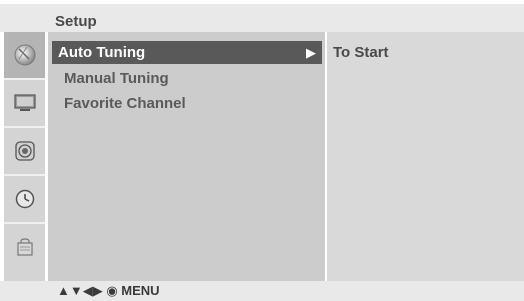 The width and height of the screenshot is (524, 301). I want to click on category-sidebar, so click(24, 156).